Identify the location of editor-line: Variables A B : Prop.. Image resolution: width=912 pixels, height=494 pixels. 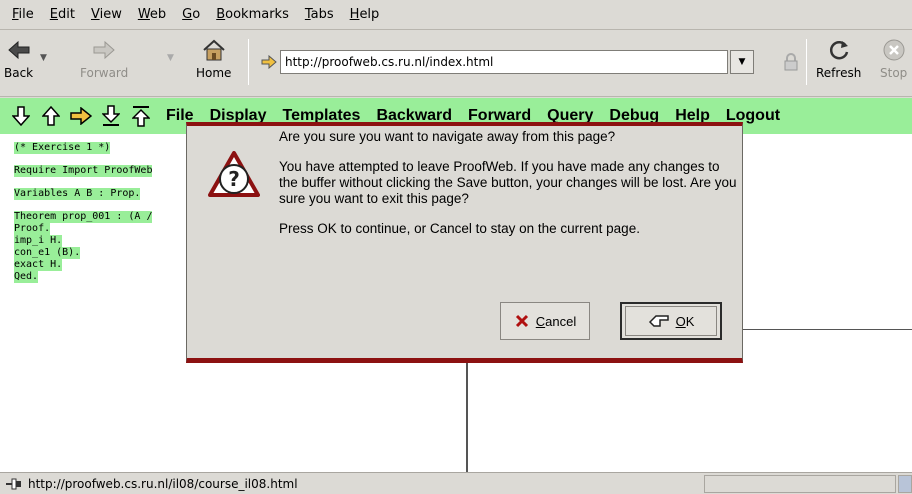
(77, 194).